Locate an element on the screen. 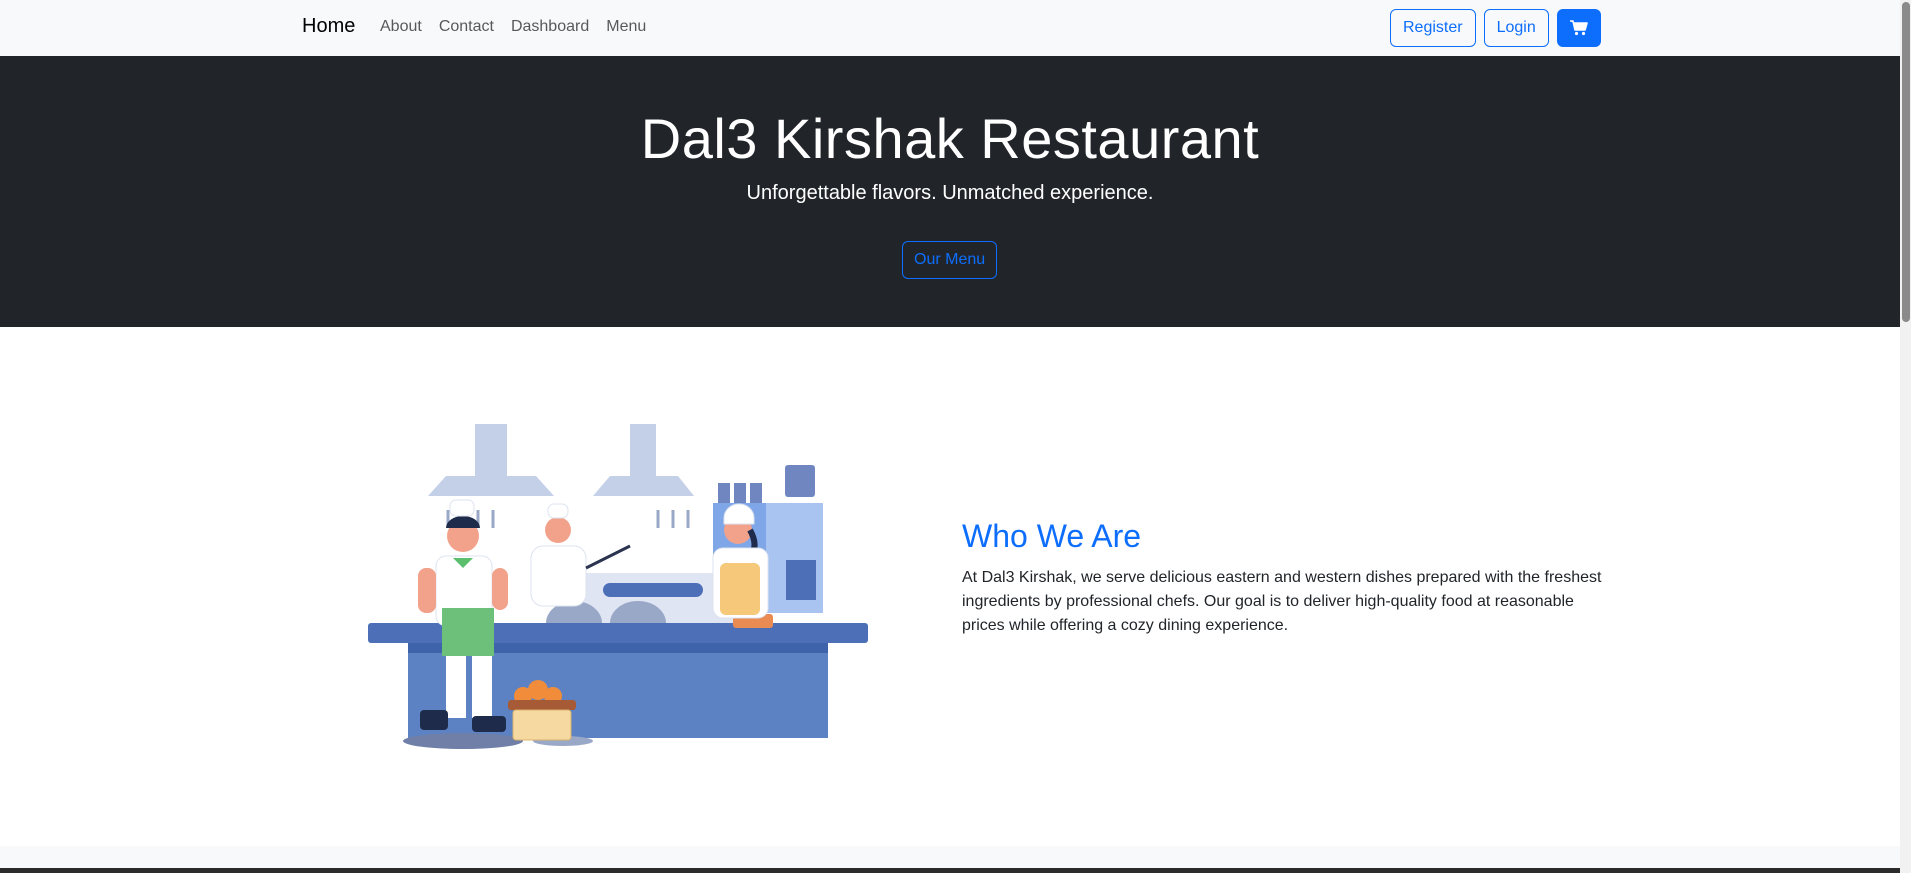 The width and height of the screenshot is (1911, 873). cart-icon is located at coordinates (1578, 28).